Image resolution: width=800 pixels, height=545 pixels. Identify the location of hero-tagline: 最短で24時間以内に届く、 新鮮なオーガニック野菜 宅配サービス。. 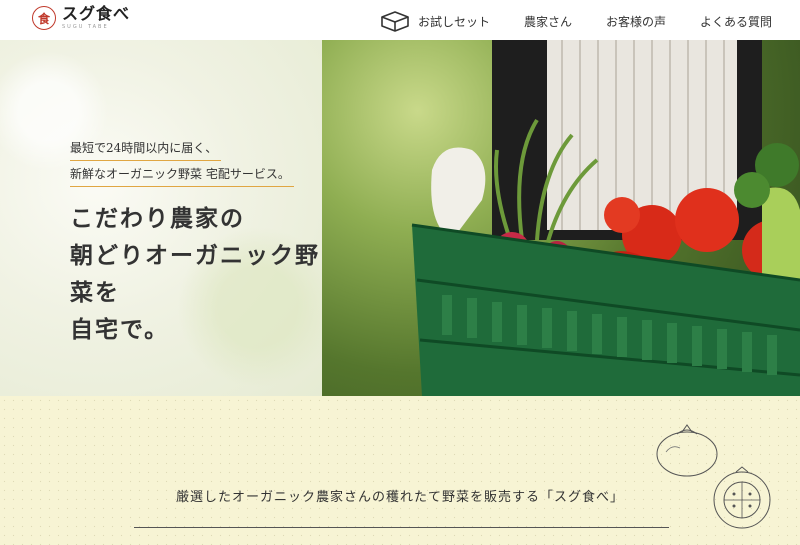
(182, 162).